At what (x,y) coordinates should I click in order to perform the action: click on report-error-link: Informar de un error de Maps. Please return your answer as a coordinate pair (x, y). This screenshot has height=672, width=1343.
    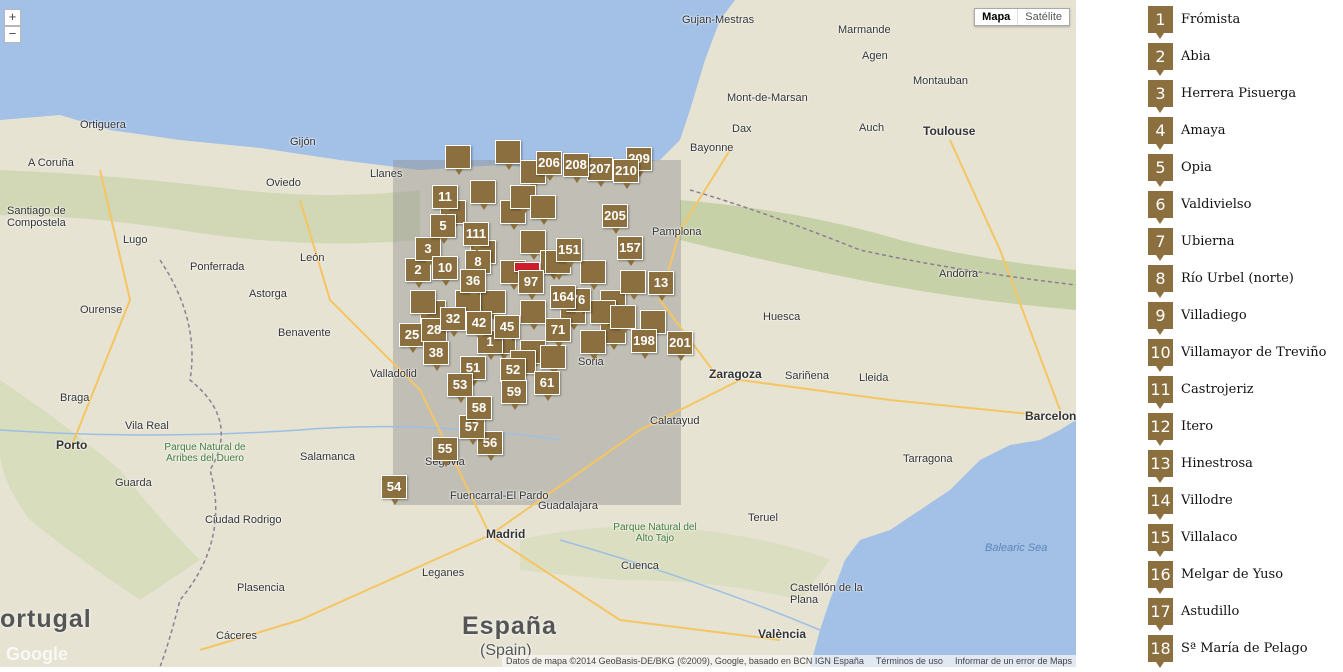
    Looking at the image, I should click on (1013, 661).